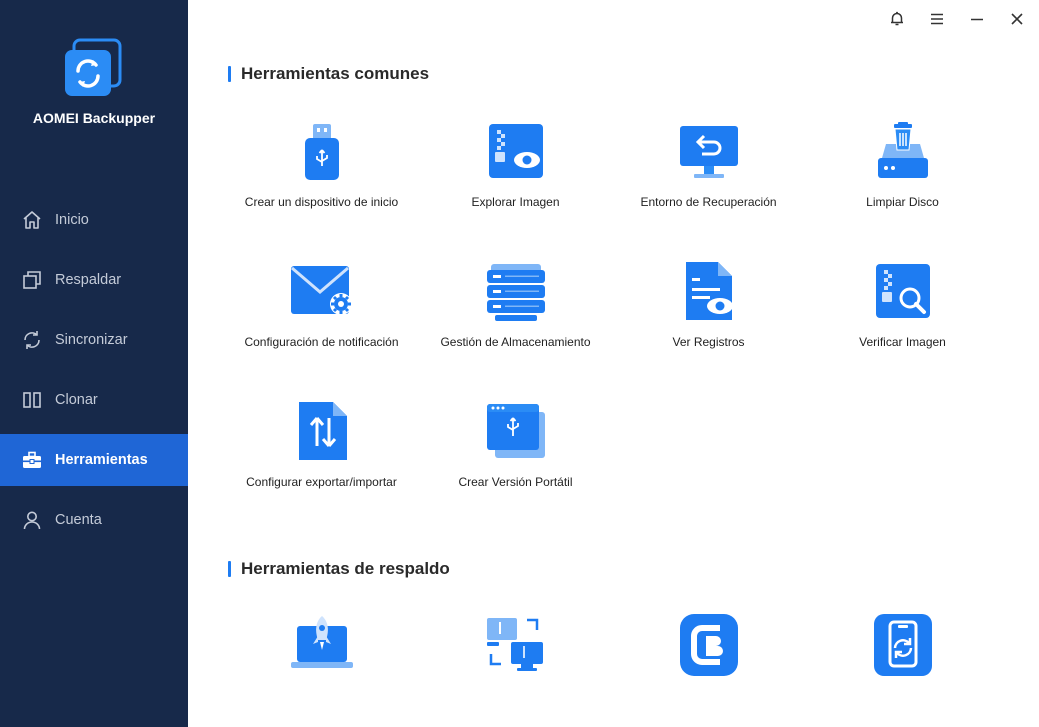  What do you see at coordinates (322, 293) in the screenshot?
I see `email-settings-icon` at bounding box center [322, 293].